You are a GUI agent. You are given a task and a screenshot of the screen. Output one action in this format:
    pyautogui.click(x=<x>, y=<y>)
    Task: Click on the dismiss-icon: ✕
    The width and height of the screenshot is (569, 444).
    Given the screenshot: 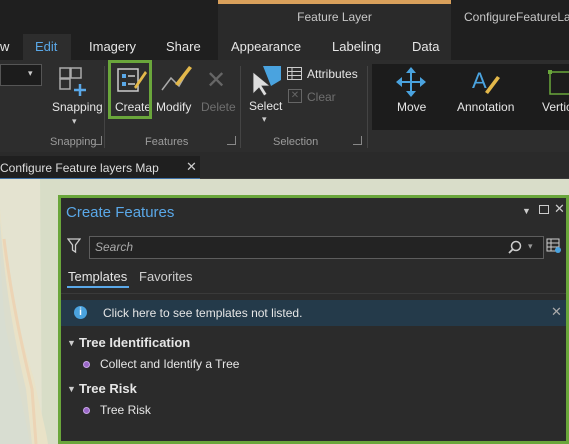 What is the action you would take?
    pyautogui.click(x=556, y=312)
    